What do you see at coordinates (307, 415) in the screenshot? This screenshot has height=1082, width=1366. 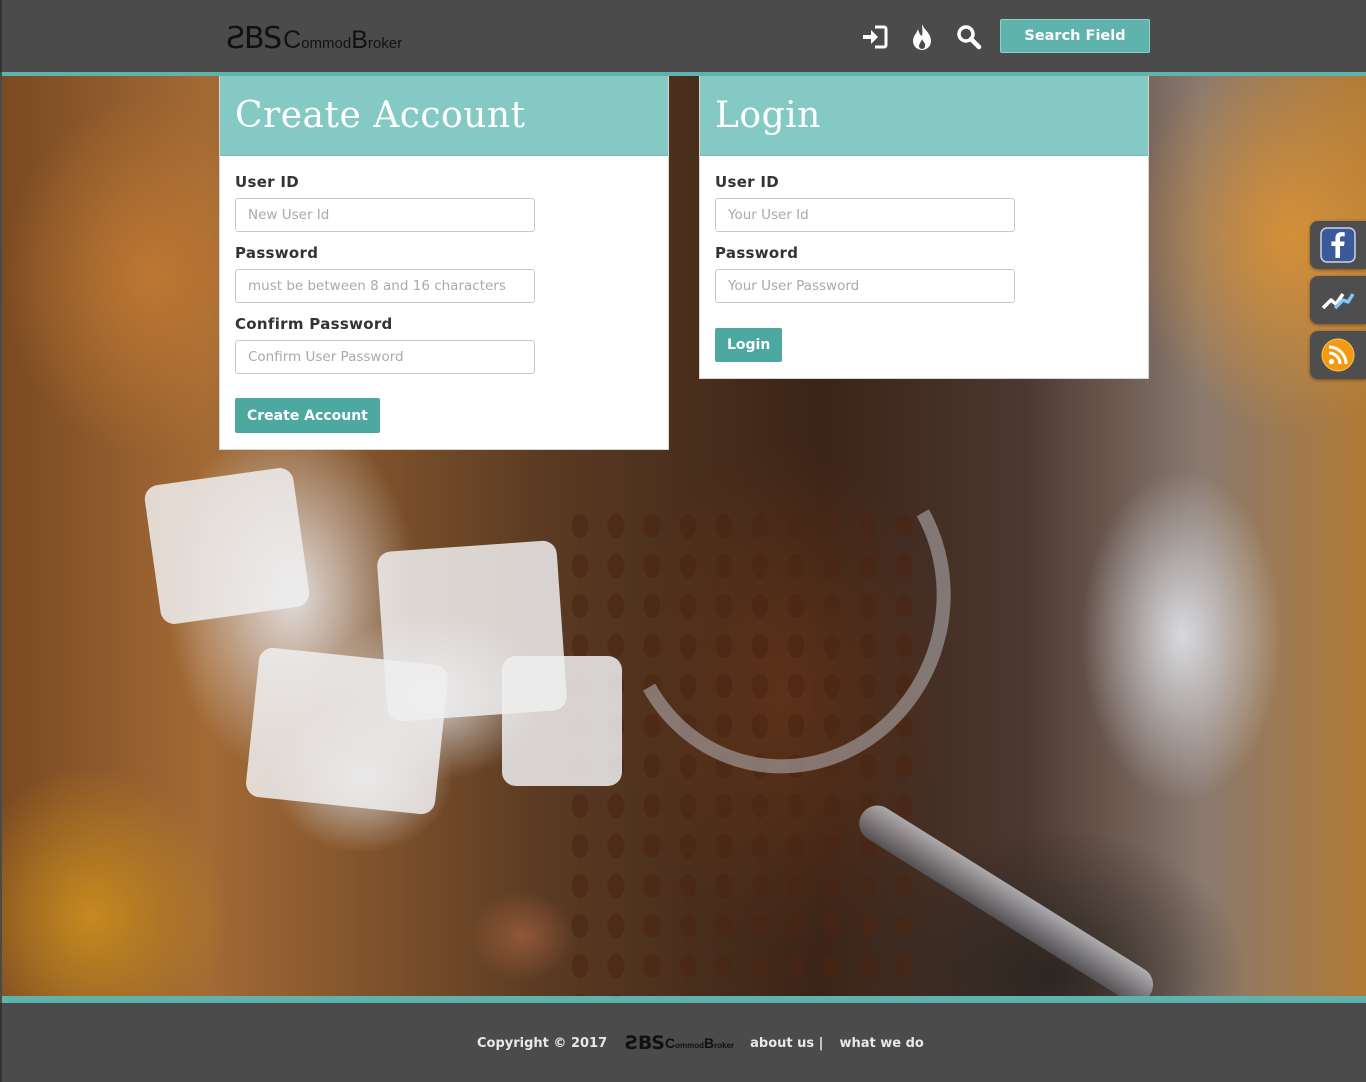 I see `create-account-button: Create Account` at bounding box center [307, 415].